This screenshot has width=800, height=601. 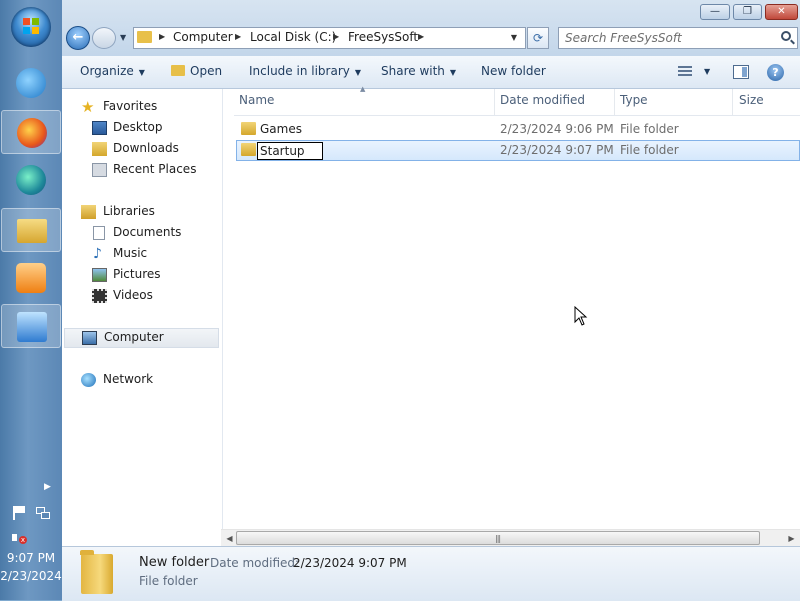 I want to click on nav-videos: Videos, so click(x=140, y=296).